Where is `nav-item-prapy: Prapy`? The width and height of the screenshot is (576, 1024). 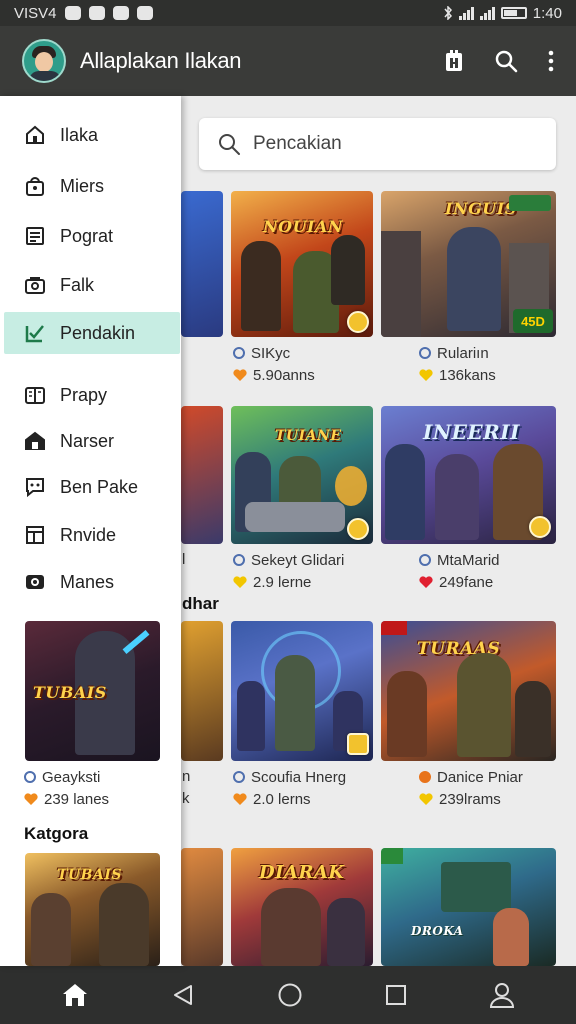
nav-item-prapy: Prapy is located at coordinates (92, 395).